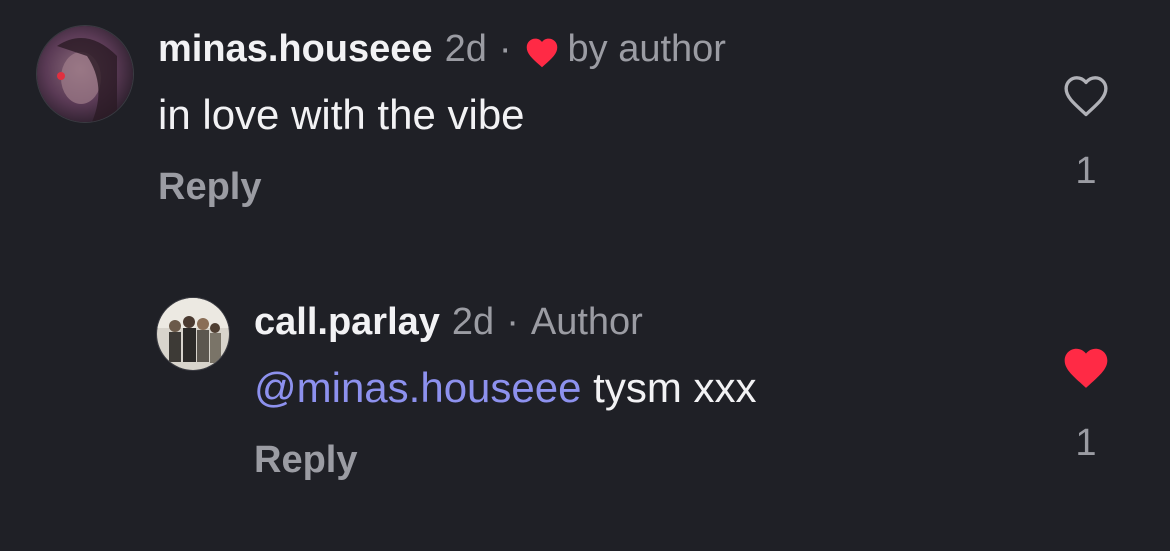 The image size is (1170, 551). I want to click on liked-by-author-label: by author, so click(646, 49).